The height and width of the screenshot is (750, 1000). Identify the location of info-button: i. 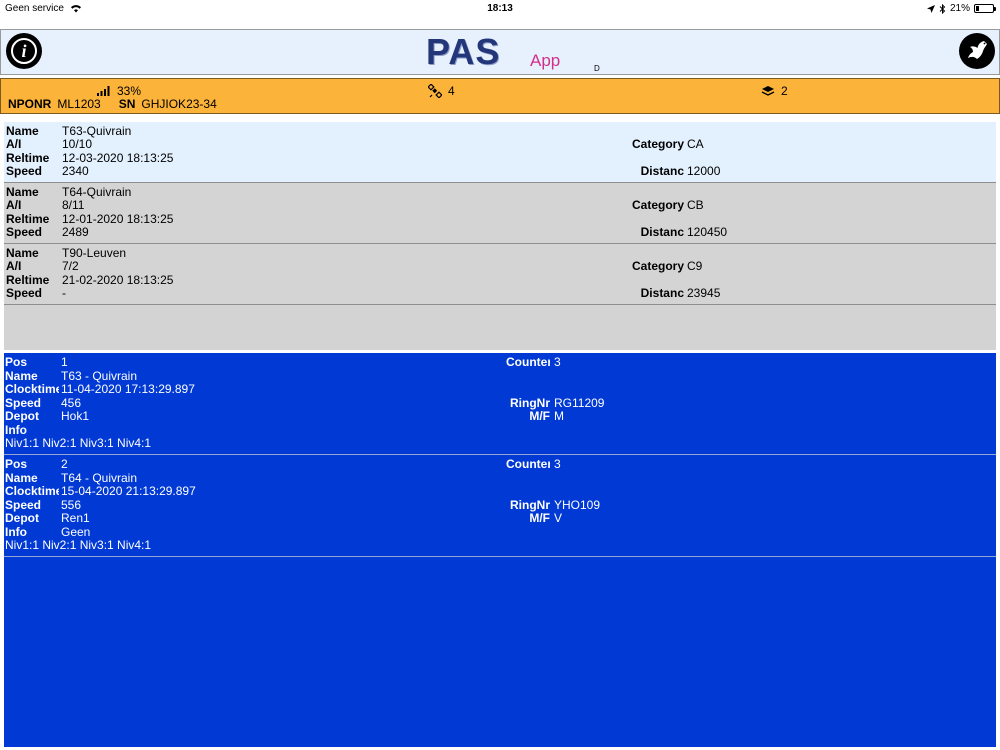
(24, 51).